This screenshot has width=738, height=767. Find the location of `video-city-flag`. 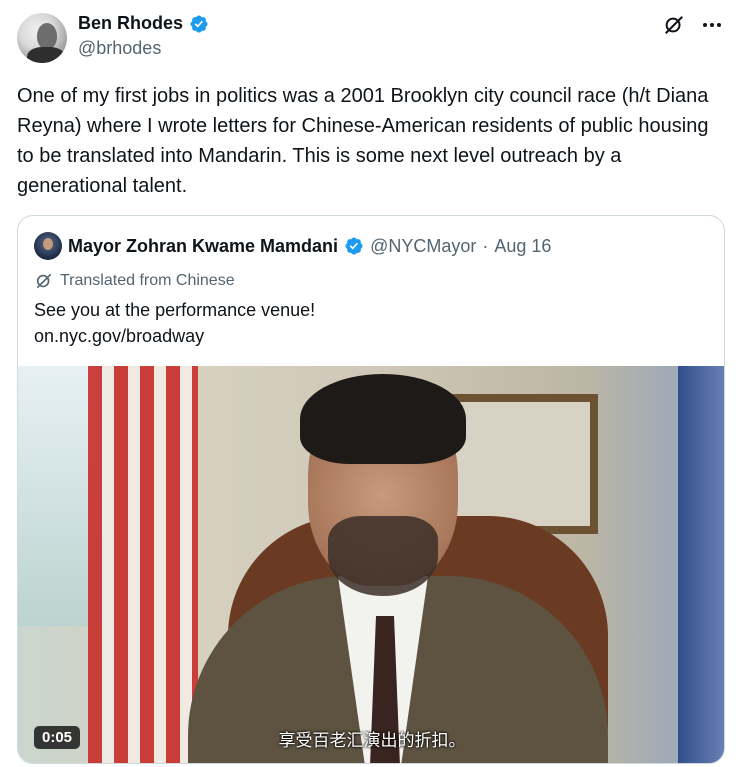

video-city-flag is located at coordinates (701, 564).